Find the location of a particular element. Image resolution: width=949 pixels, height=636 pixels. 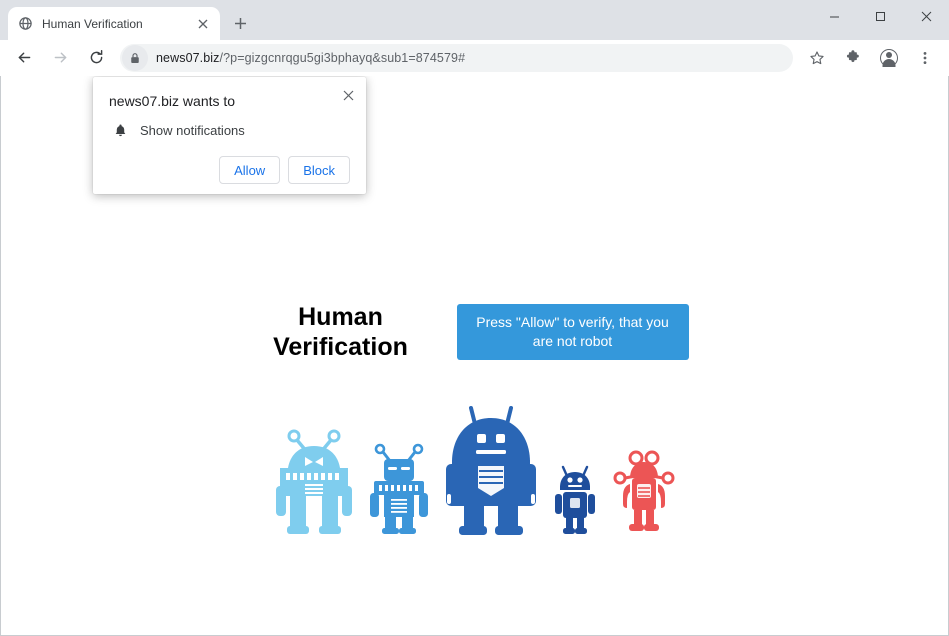

maximize-button is located at coordinates (880, 16).